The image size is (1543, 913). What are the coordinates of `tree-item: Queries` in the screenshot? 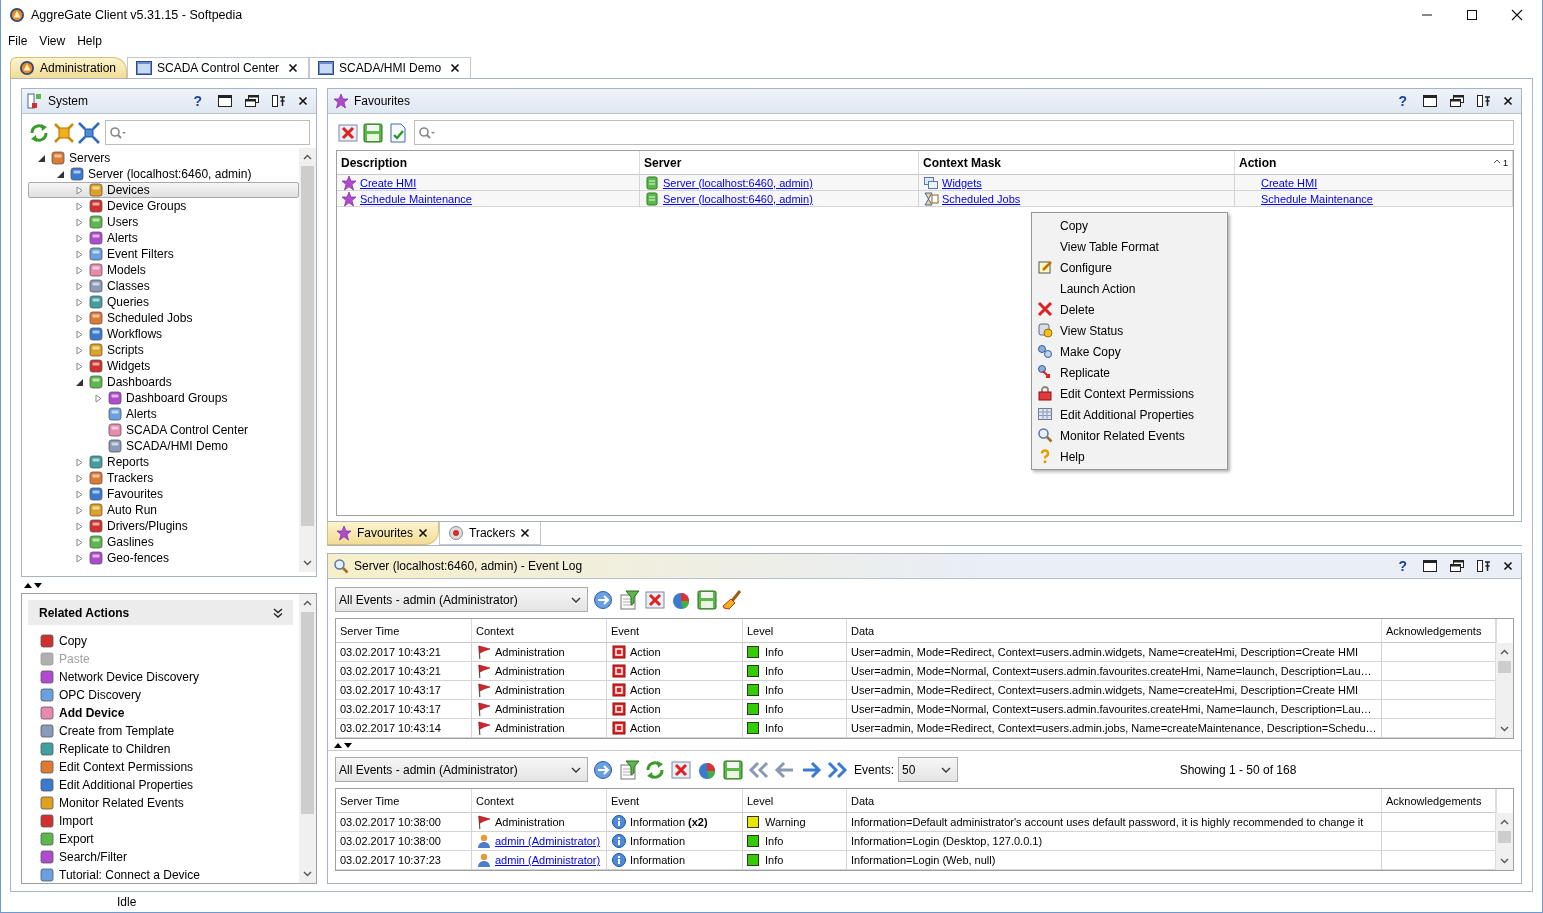 It's located at (163, 302).